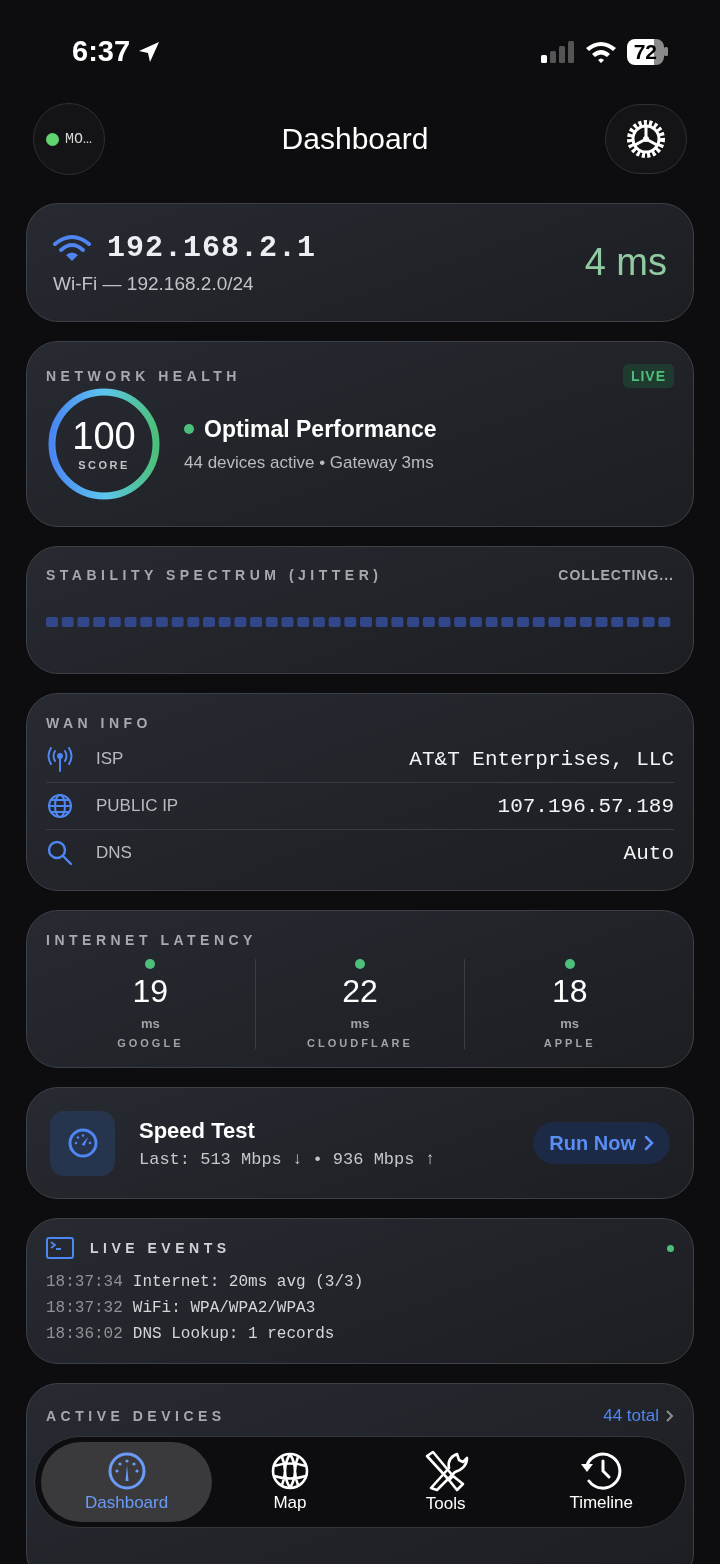  Describe the element at coordinates (150, 1043) in the screenshot. I see `target-name: GOOGLE` at that location.